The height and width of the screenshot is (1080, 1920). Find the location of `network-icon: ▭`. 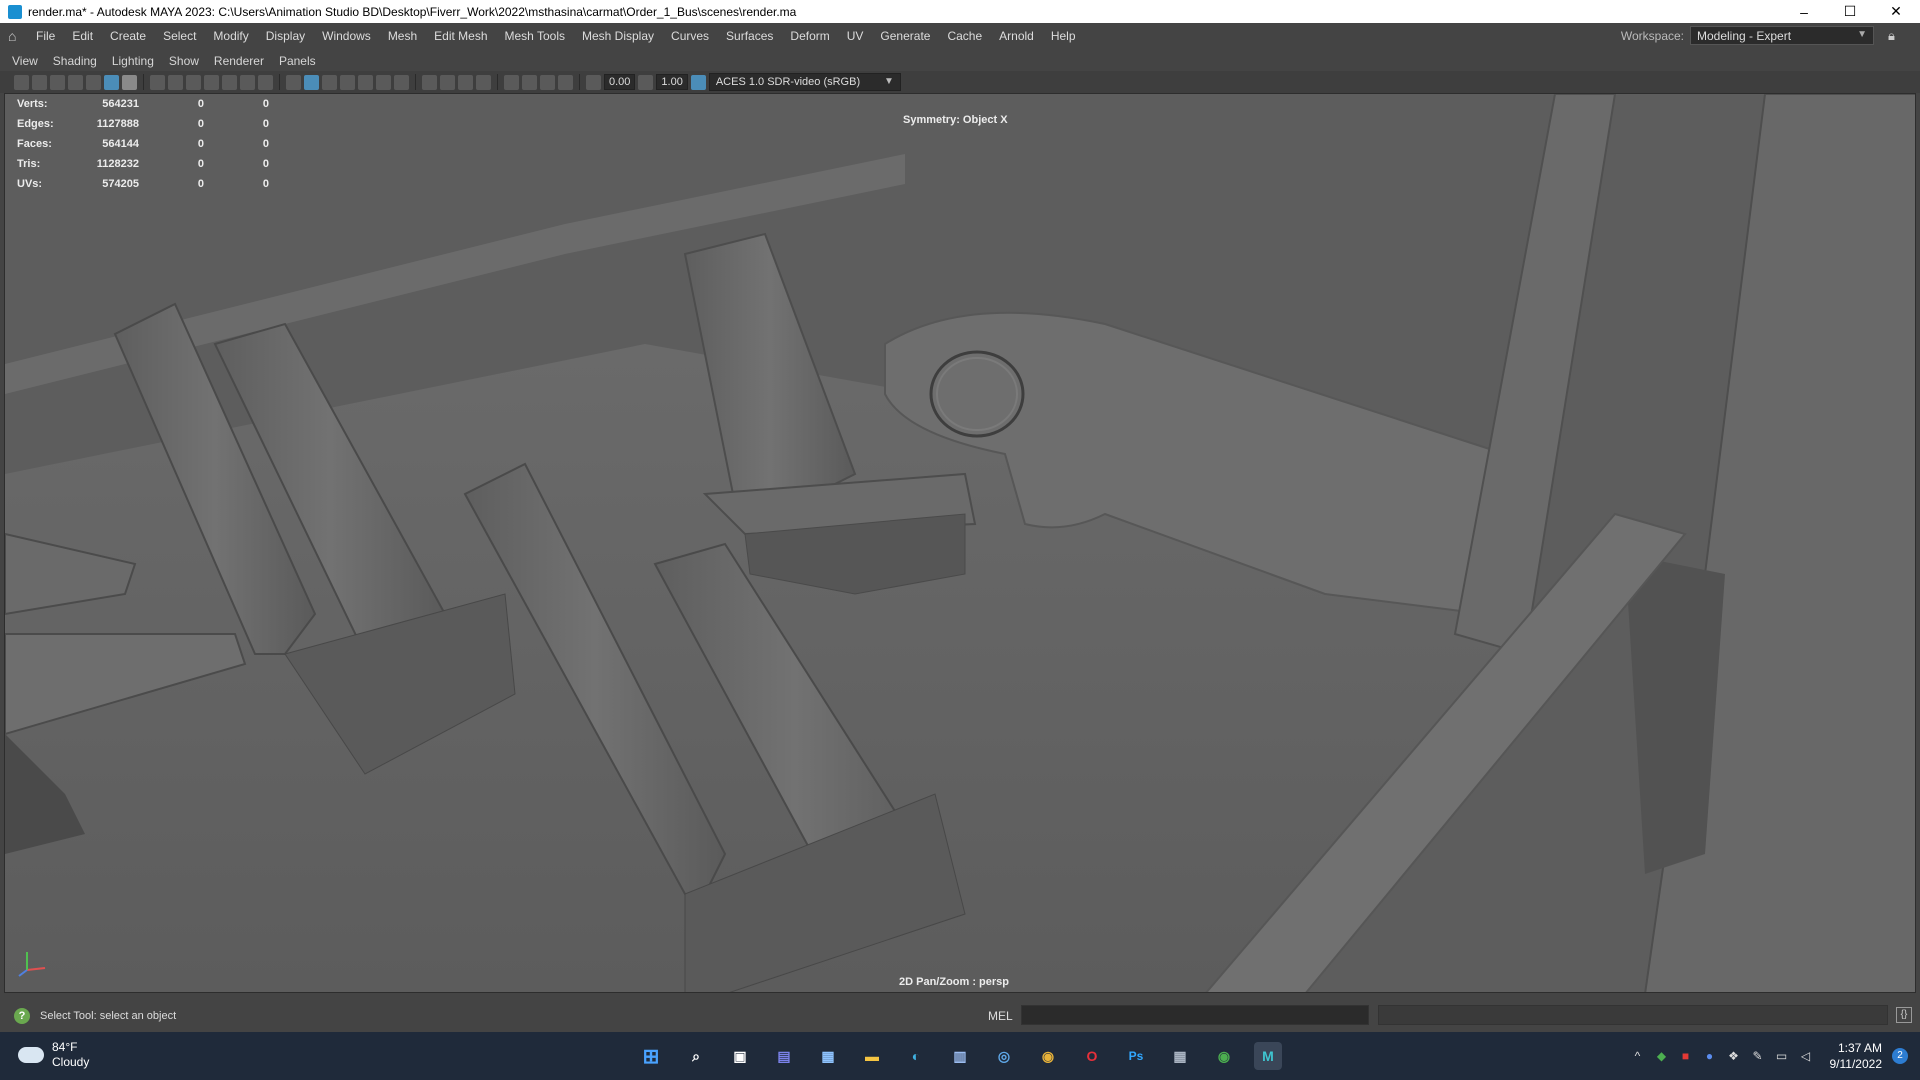

network-icon: ▭ is located at coordinates (1782, 1056).